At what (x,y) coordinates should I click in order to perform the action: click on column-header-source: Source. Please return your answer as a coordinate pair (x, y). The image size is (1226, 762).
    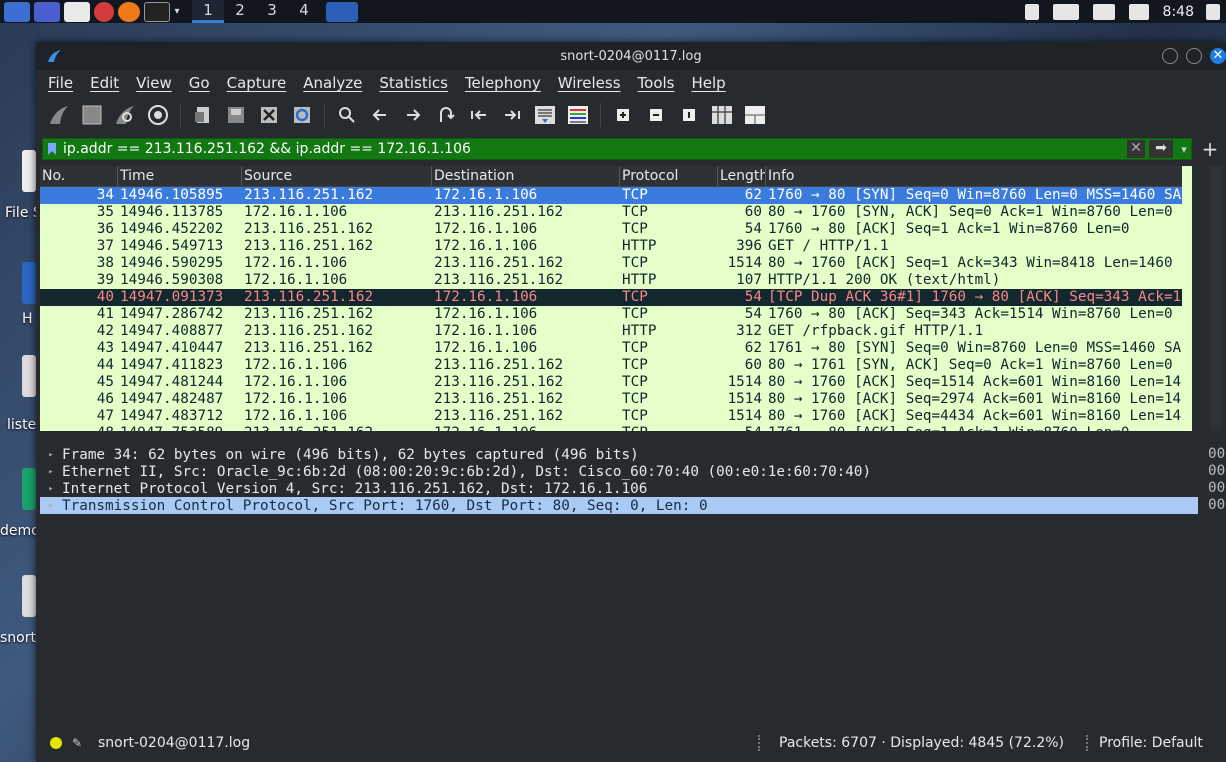
    Looking at the image, I should click on (337, 176).